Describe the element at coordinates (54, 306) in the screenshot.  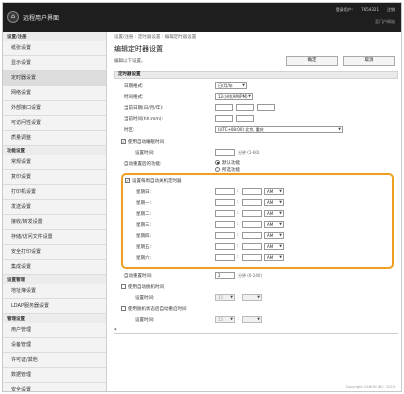
I see `sidebar-item-ldap: LDAP服务器设置` at that location.